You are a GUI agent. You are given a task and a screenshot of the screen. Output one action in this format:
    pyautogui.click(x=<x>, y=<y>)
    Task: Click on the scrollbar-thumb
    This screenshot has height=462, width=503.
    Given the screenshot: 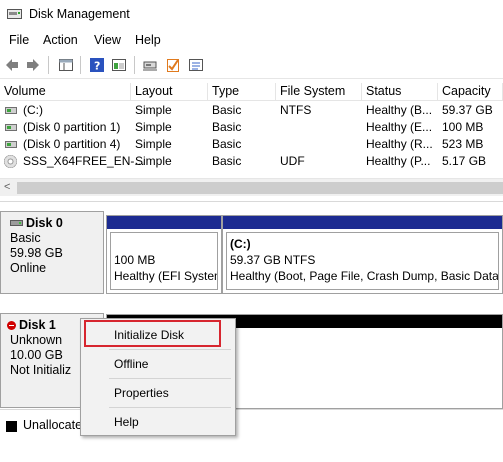 What is the action you would take?
    pyautogui.click(x=260, y=188)
    